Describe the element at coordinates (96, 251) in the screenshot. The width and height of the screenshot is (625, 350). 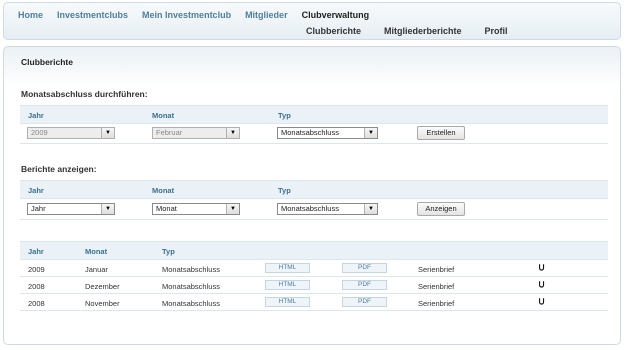
I see `results-header-monat: Monat` at that location.